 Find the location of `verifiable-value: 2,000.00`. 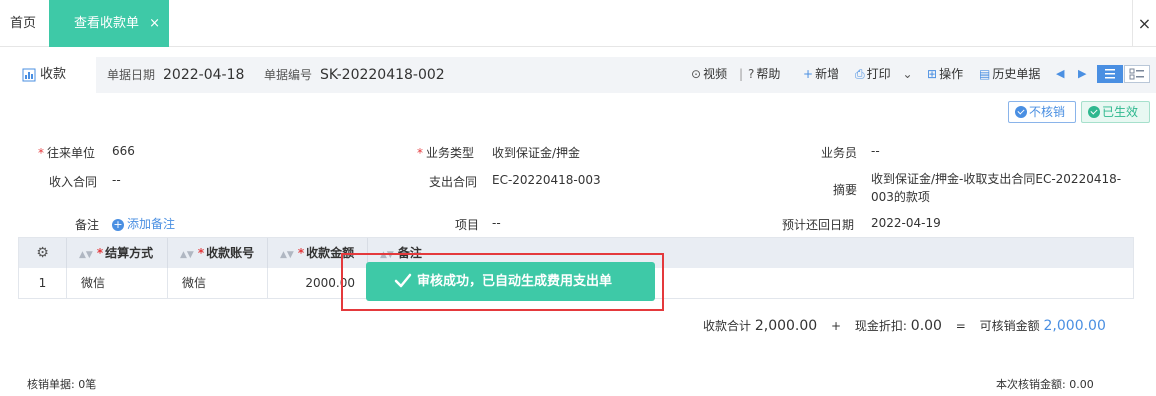

verifiable-value: 2,000.00 is located at coordinates (1074, 326).